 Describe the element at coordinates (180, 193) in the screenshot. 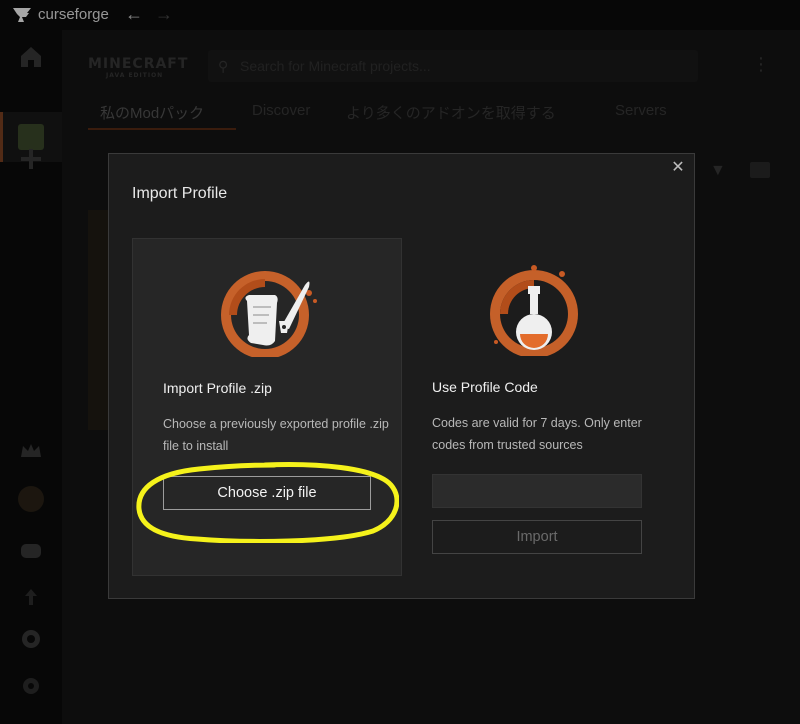

I see `modal-title: Import Profile` at that location.